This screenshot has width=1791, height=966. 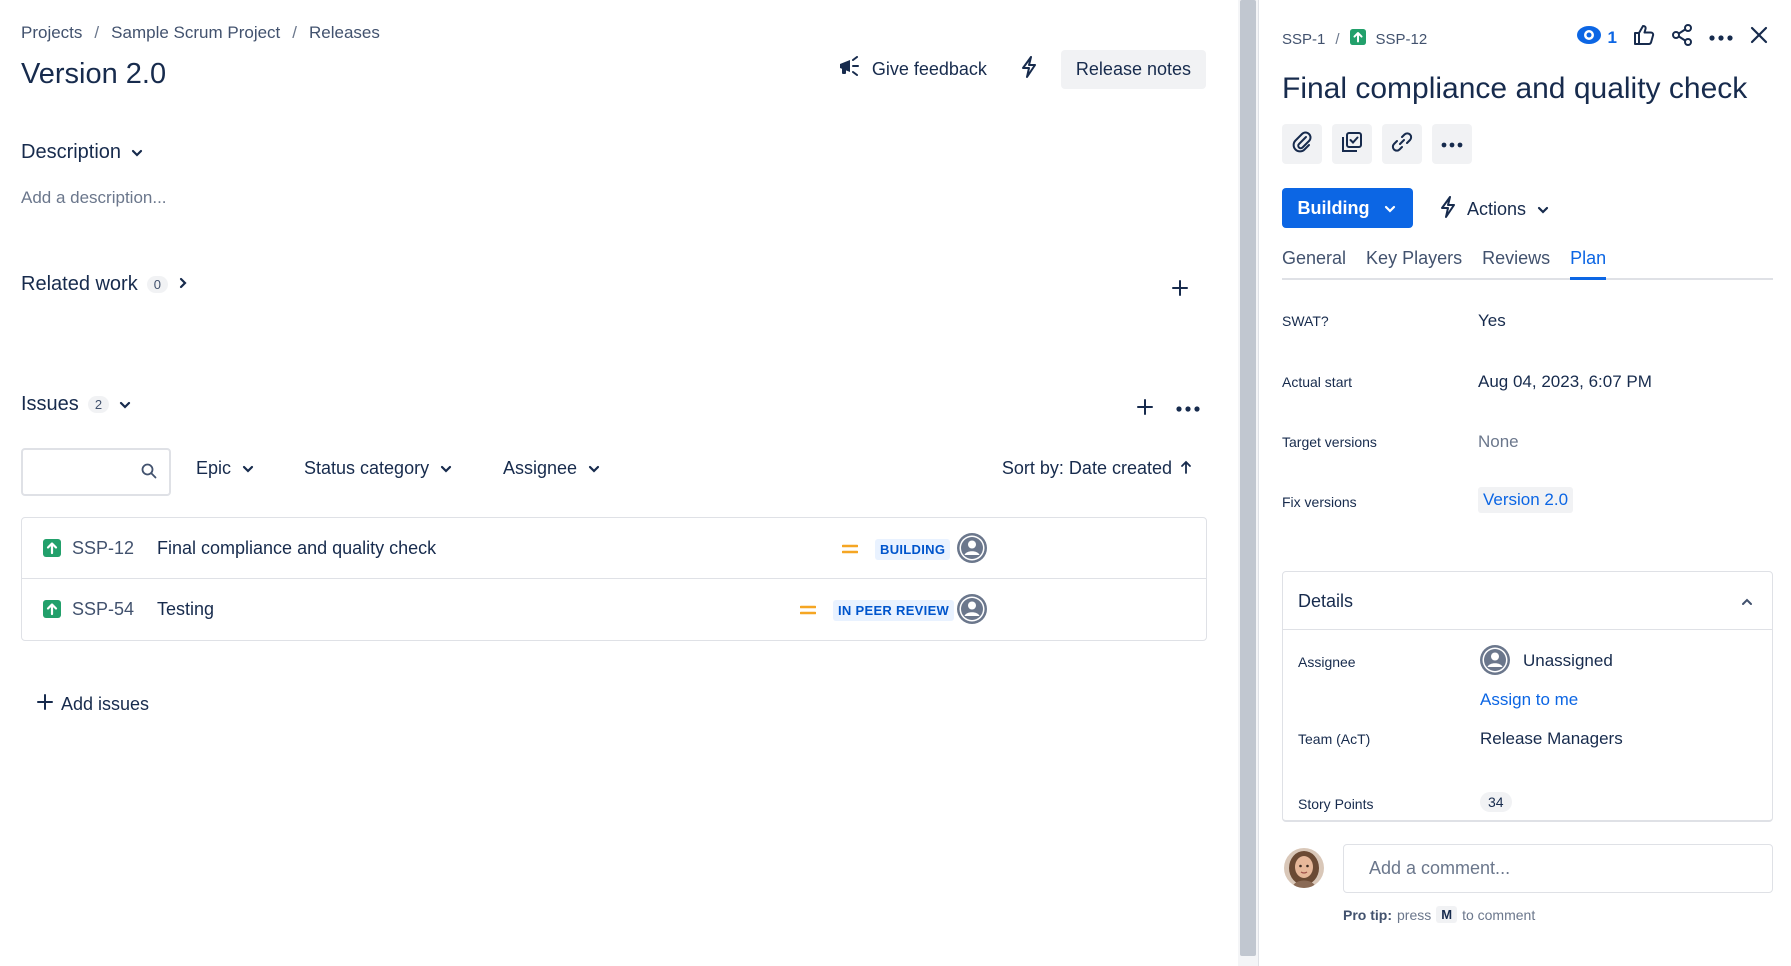 I want to click on release-notes-button: Release notes, so click(x=1133, y=69).